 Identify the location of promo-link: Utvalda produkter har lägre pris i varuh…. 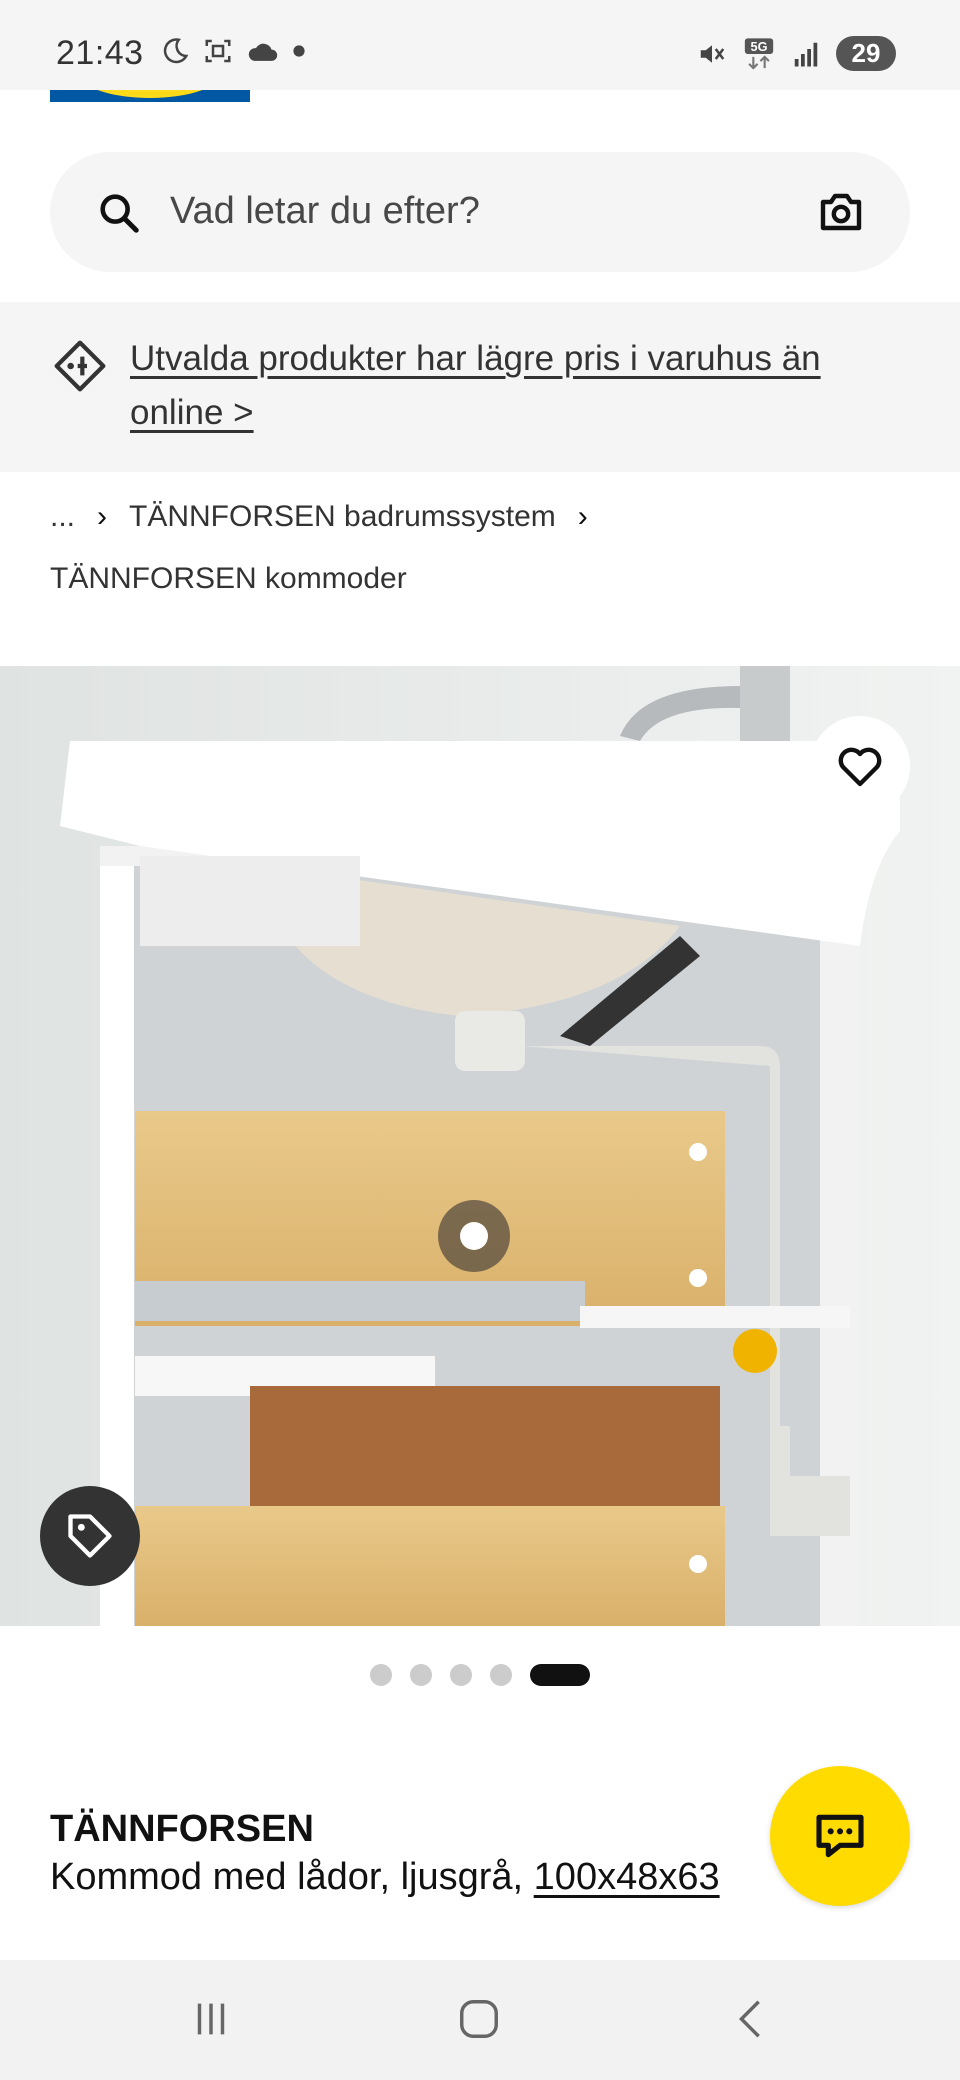
(520, 386).